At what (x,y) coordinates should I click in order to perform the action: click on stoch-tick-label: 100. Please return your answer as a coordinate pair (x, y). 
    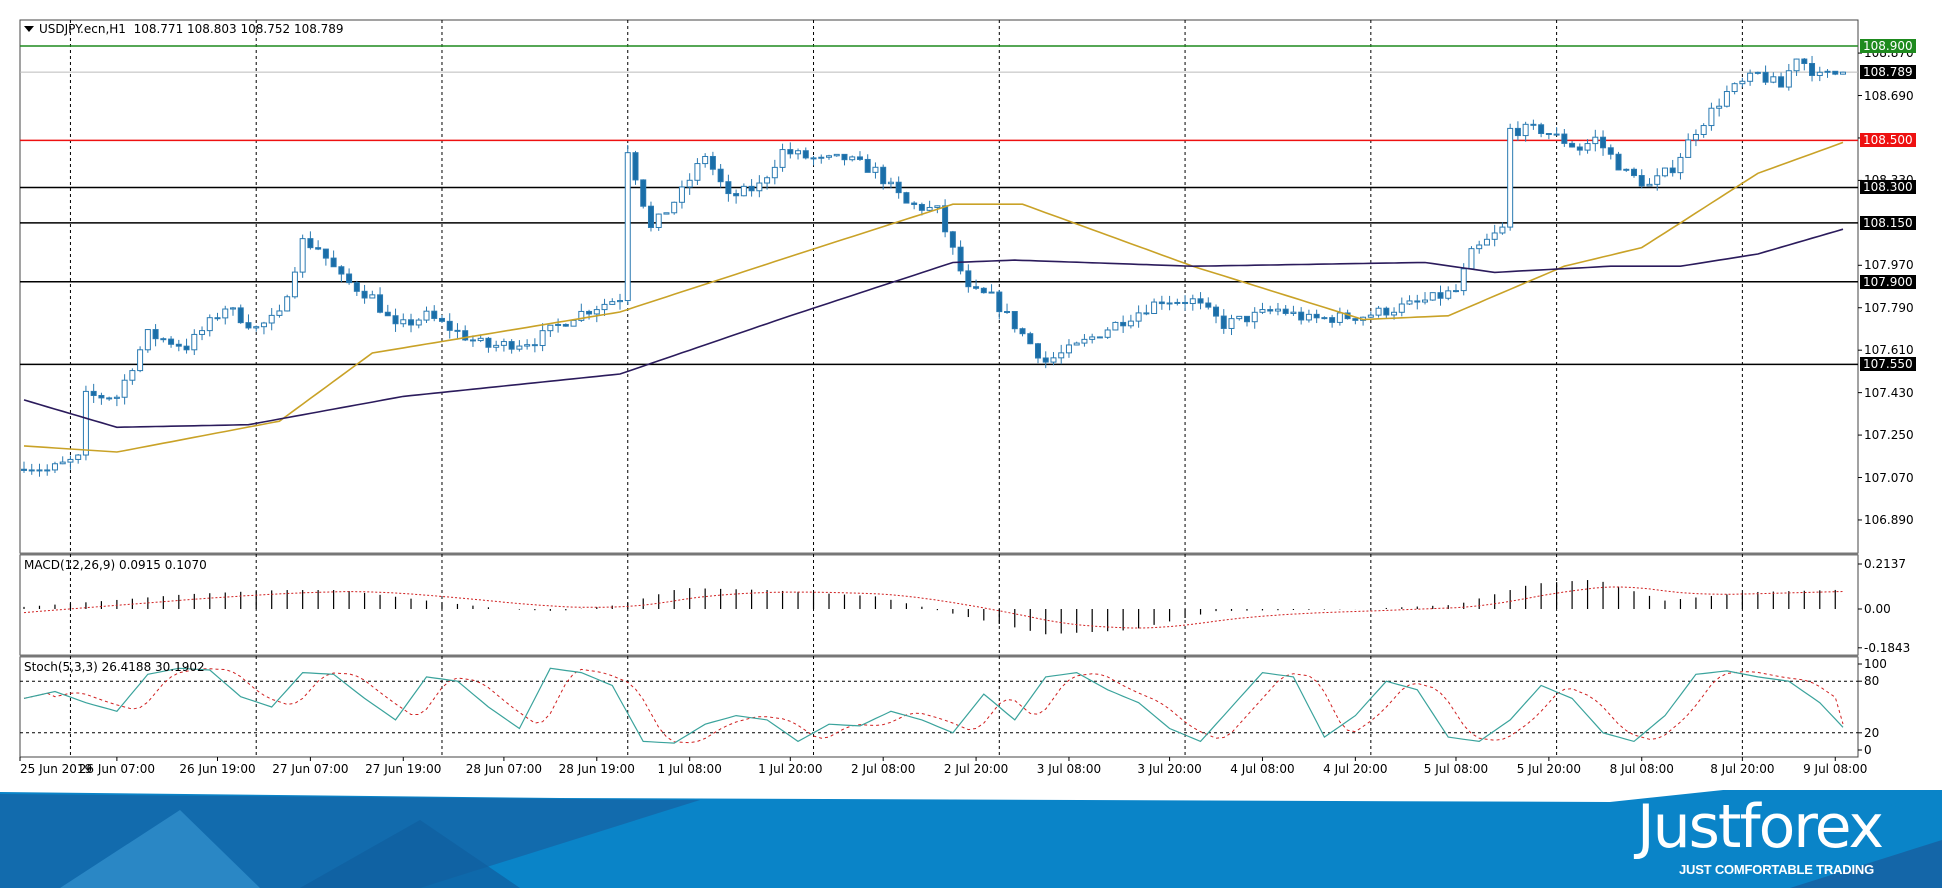
    Looking at the image, I should click on (1875, 664).